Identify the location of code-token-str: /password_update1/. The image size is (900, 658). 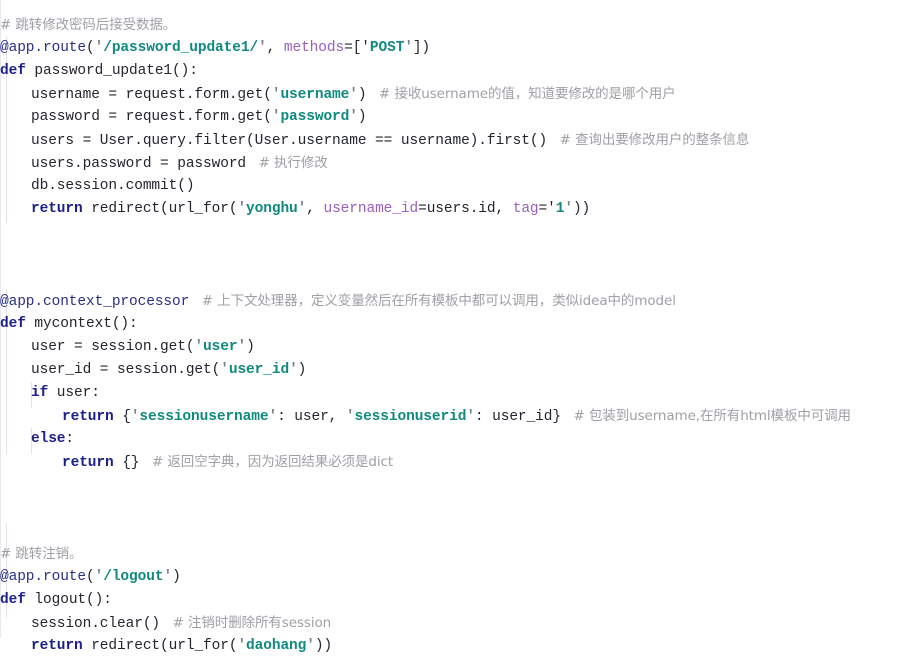
(181, 48).